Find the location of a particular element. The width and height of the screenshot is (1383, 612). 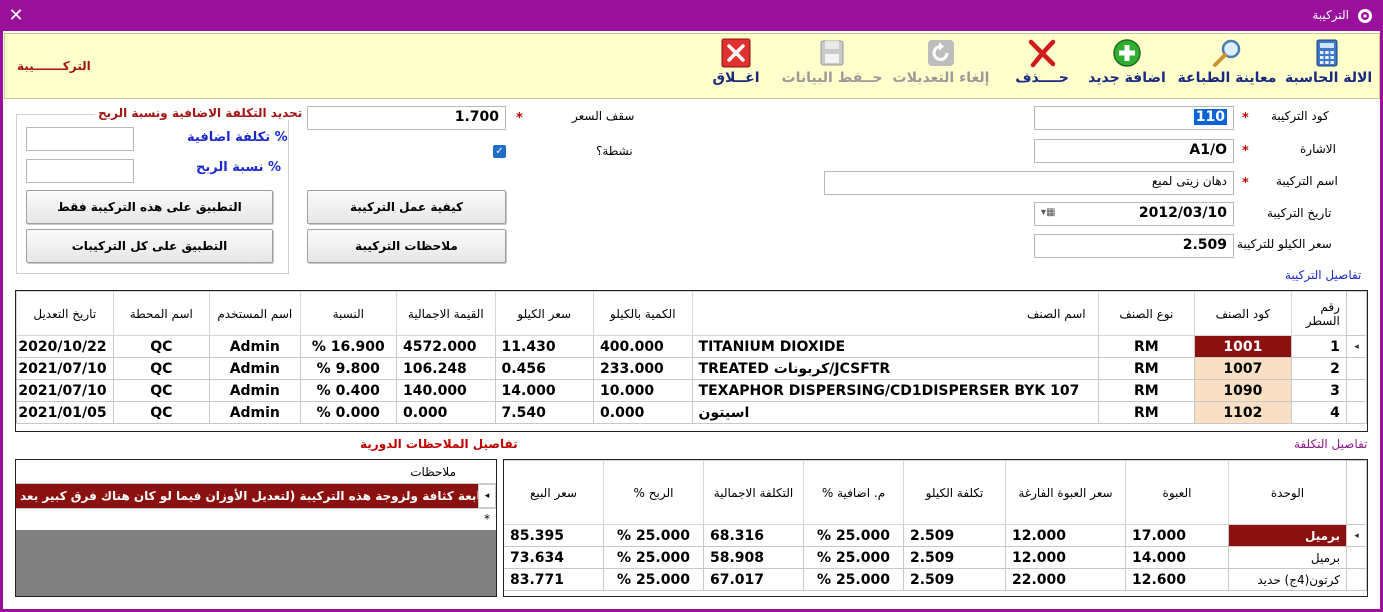

cell-ratio: 16.900 % is located at coordinates (348, 346).